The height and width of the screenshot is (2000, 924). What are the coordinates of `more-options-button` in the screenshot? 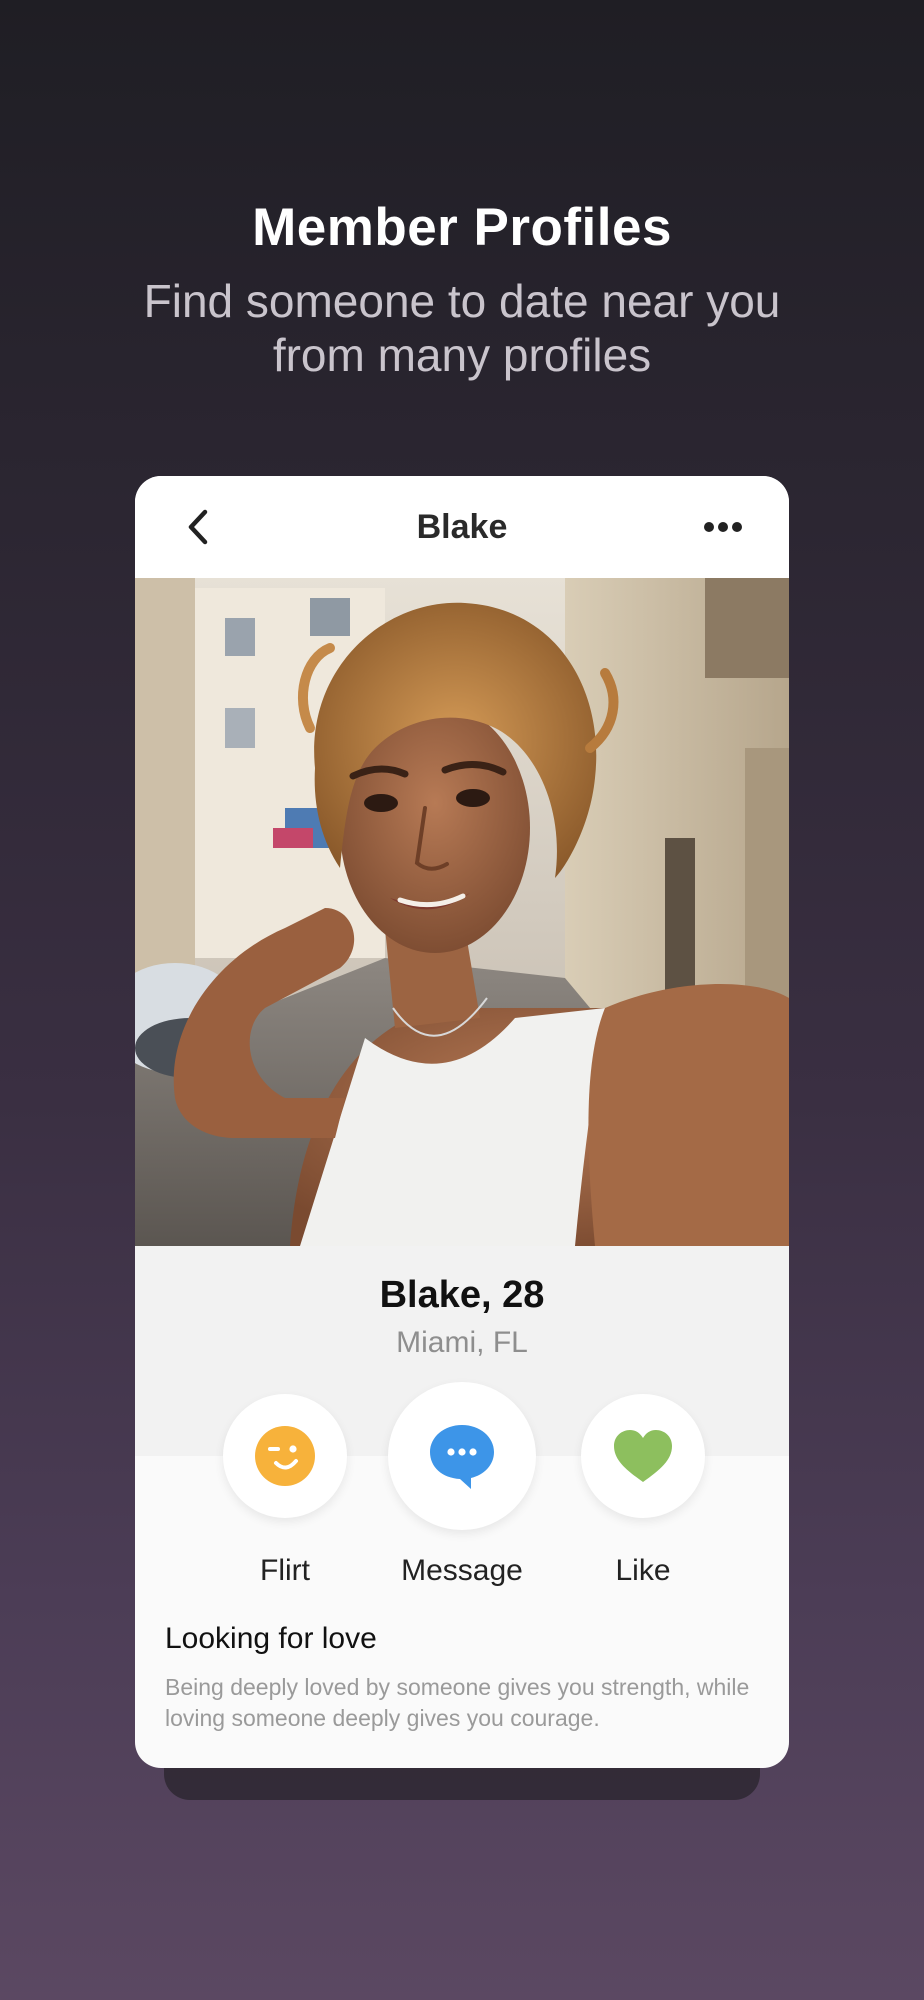 It's located at (723, 527).